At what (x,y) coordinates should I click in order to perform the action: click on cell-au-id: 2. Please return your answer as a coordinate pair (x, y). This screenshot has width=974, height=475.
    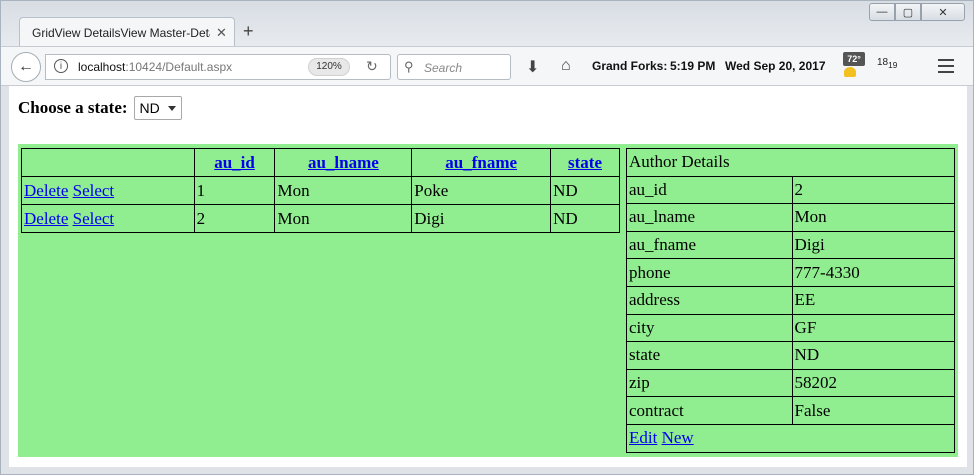
    Looking at the image, I should click on (234, 218).